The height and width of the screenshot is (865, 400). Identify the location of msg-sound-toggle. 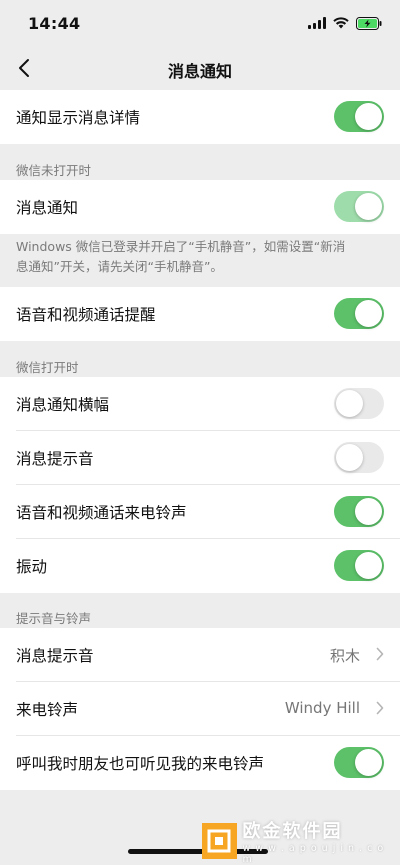
(359, 457).